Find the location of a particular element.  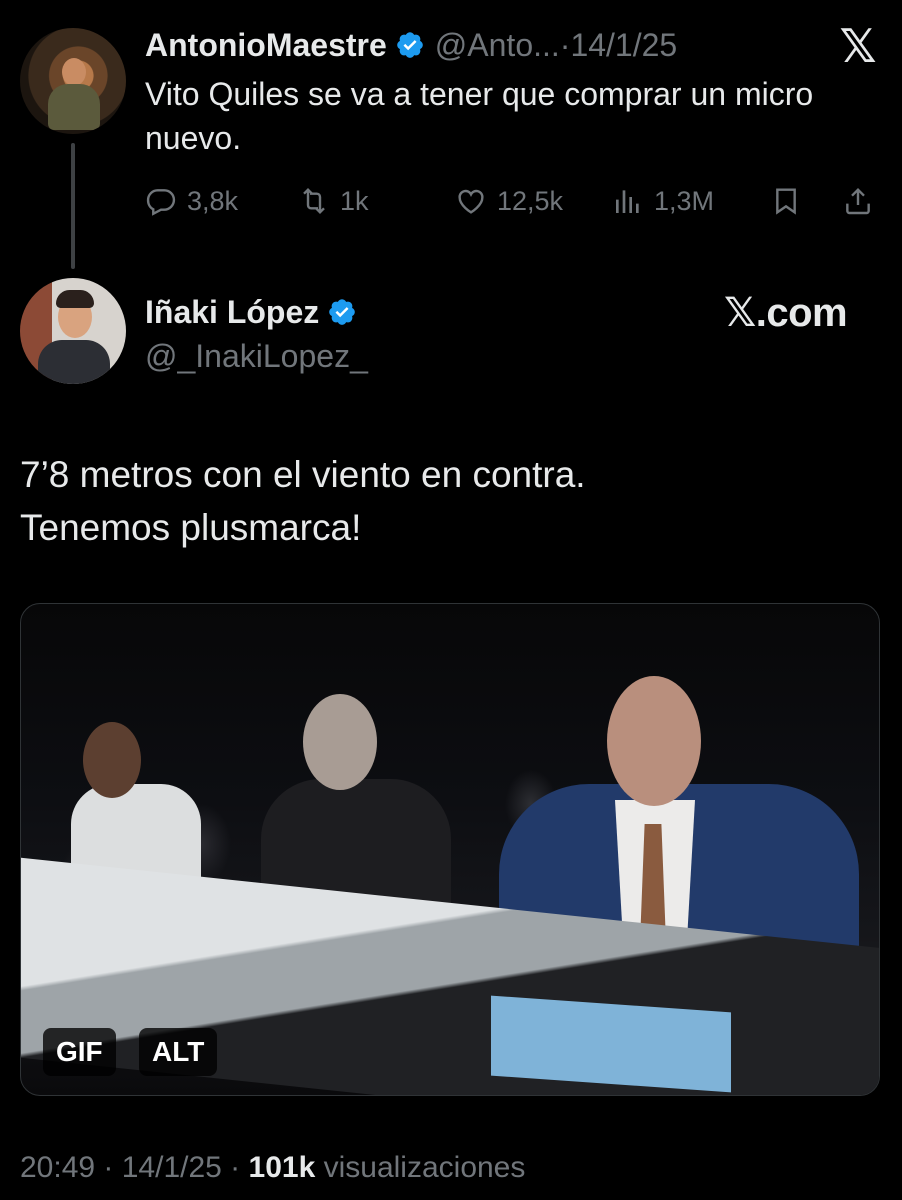

tweet-footer-meta: 20:49 · 14/1/25 · 101k visualizaciones is located at coordinates (272, 1168).